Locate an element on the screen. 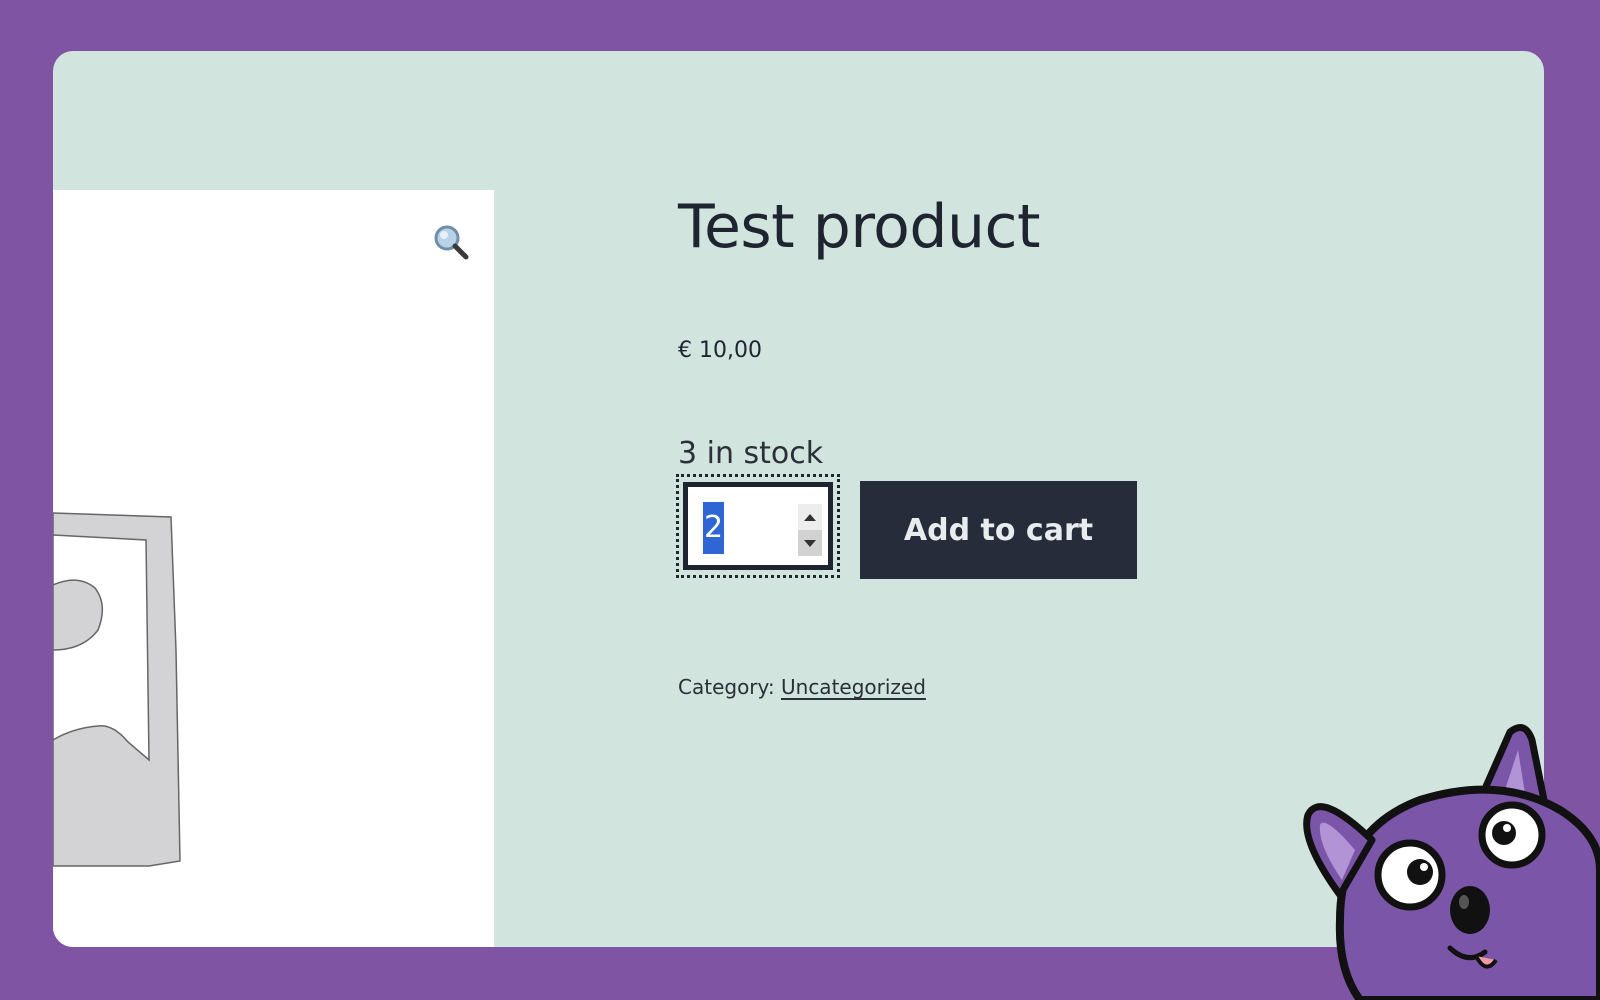  product-title: Test product is located at coordinates (859, 227).